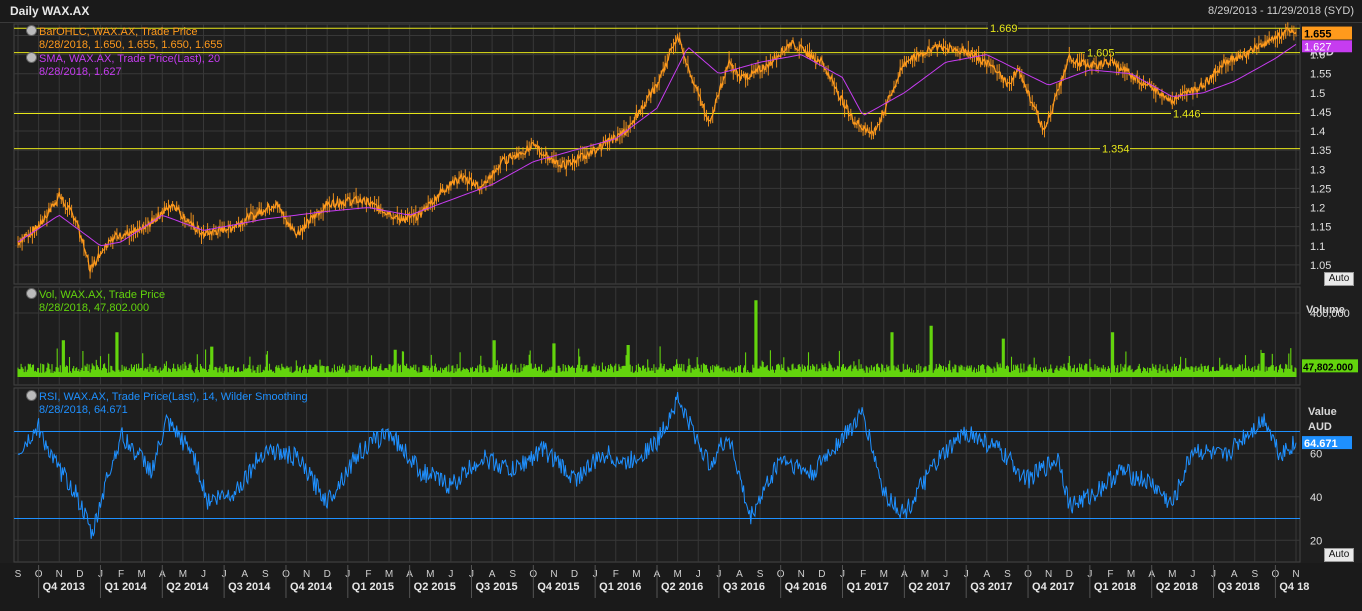 The height and width of the screenshot is (611, 1362). Describe the element at coordinates (1328, 367) in the screenshot. I see `last-volume-value: 47,802.000` at that location.